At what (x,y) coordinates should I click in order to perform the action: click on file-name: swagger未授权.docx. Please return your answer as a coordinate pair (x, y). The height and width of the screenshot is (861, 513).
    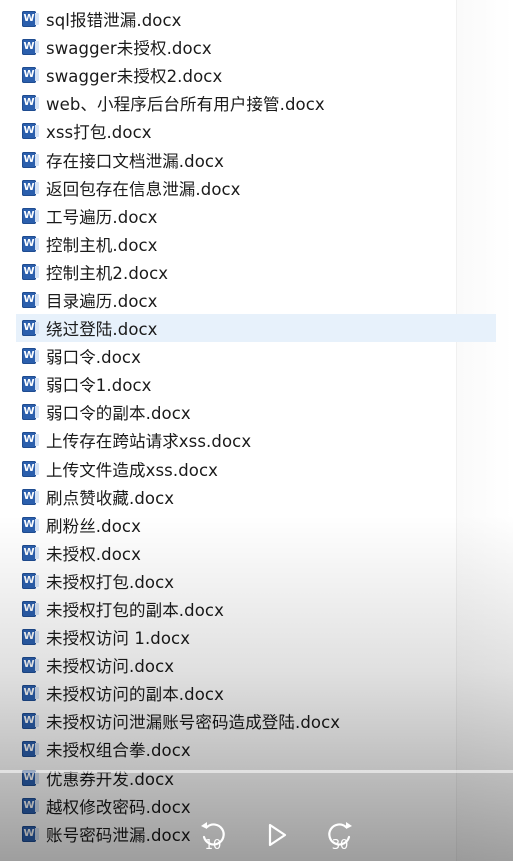
    Looking at the image, I should click on (129, 49).